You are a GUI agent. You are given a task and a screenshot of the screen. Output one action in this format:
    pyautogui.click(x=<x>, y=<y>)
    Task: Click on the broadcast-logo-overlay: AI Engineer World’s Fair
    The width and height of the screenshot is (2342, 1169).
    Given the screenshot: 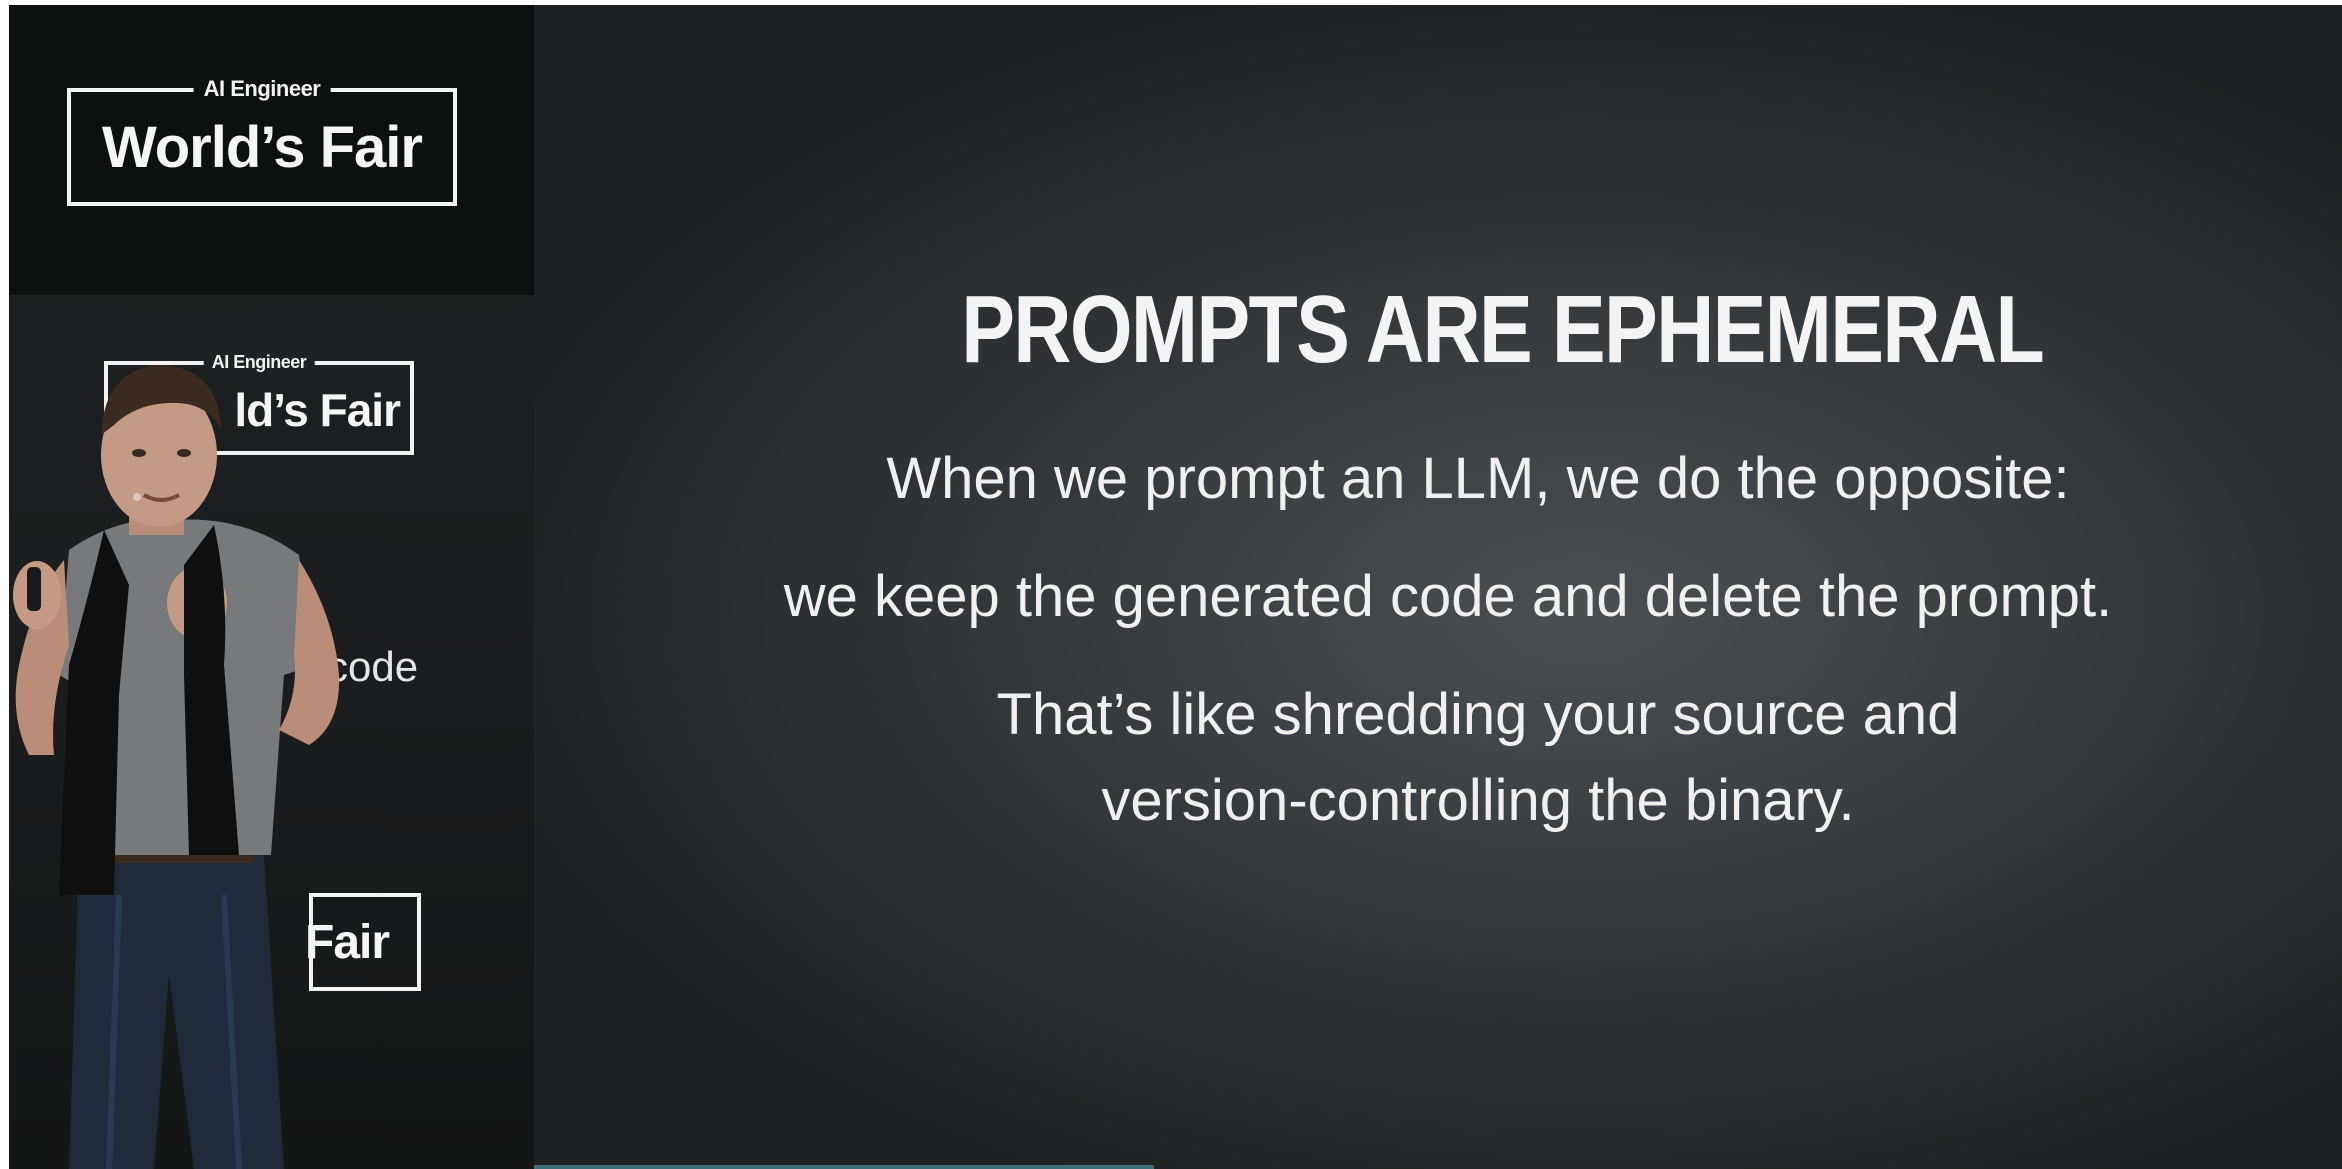 What is the action you would take?
    pyautogui.click(x=271, y=150)
    